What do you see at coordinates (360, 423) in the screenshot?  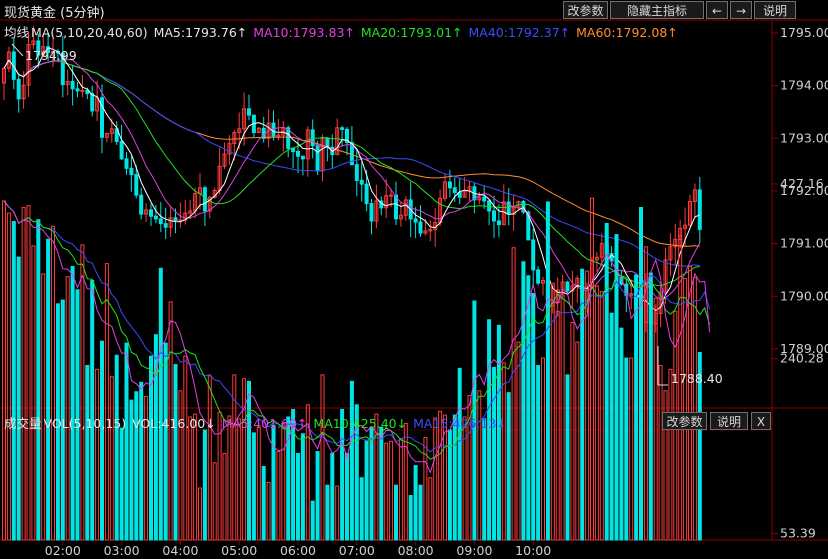 I see `vol-ma10-readout: MA10:425.40↓` at bounding box center [360, 423].